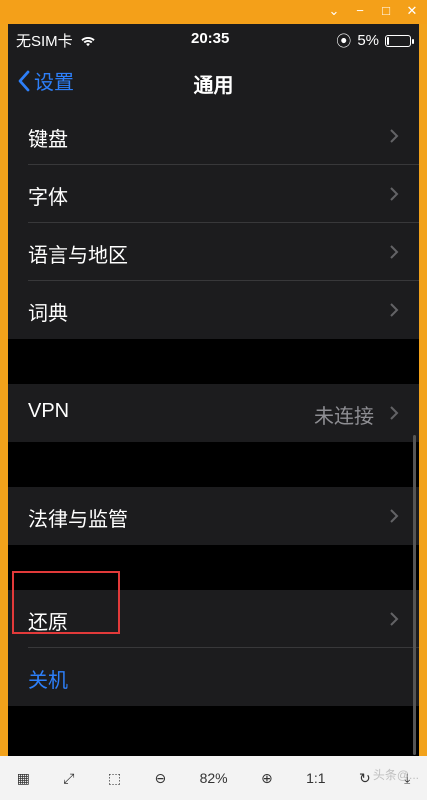 The image size is (427, 800). What do you see at coordinates (213, 677) in the screenshot?
I see `row-shutdown: 关机` at bounding box center [213, 677].